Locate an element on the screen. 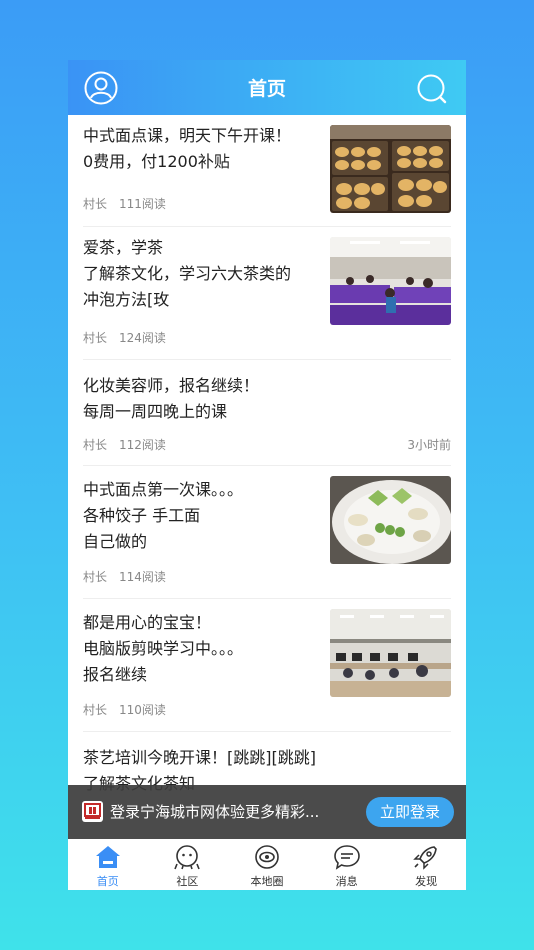  rocket-icon is located at coordinates (425, 858).